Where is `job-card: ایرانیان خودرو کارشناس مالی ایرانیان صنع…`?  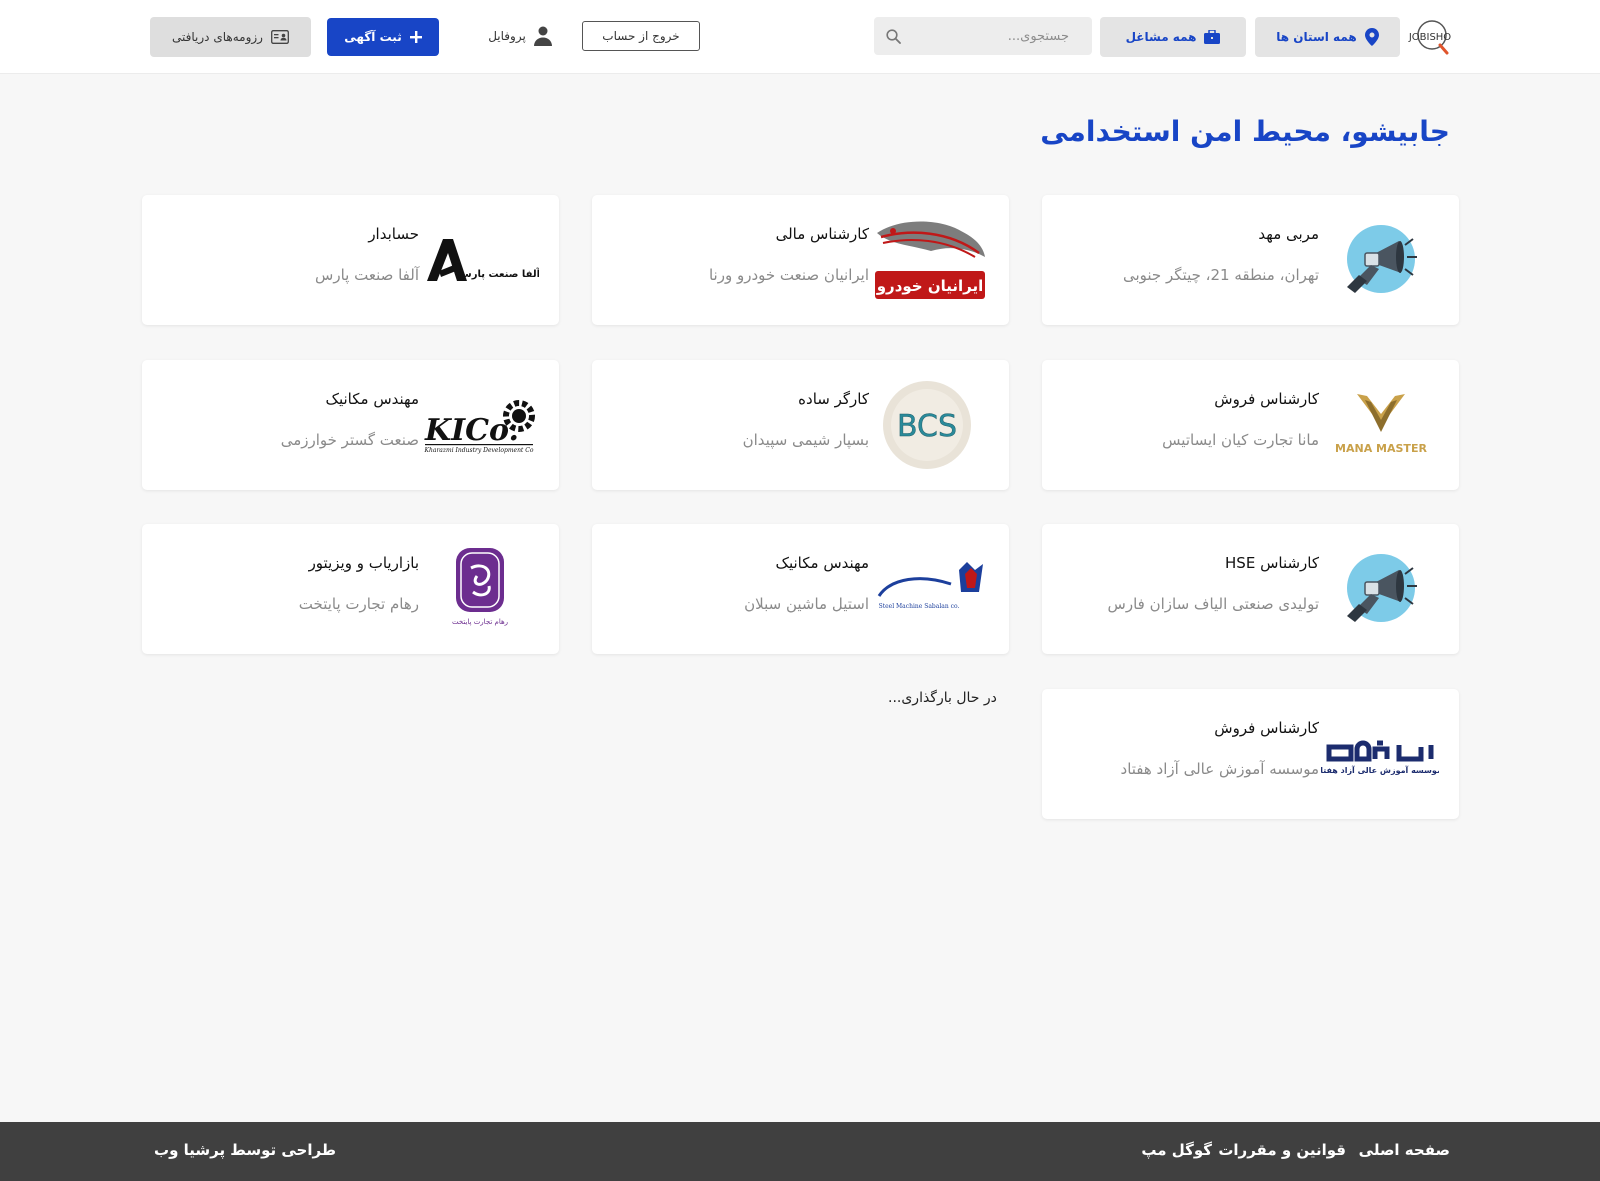
job-card: ایرانیان خودرو کارشناس مالی ایرانیان صنع… is located at coordinates (800, 260).